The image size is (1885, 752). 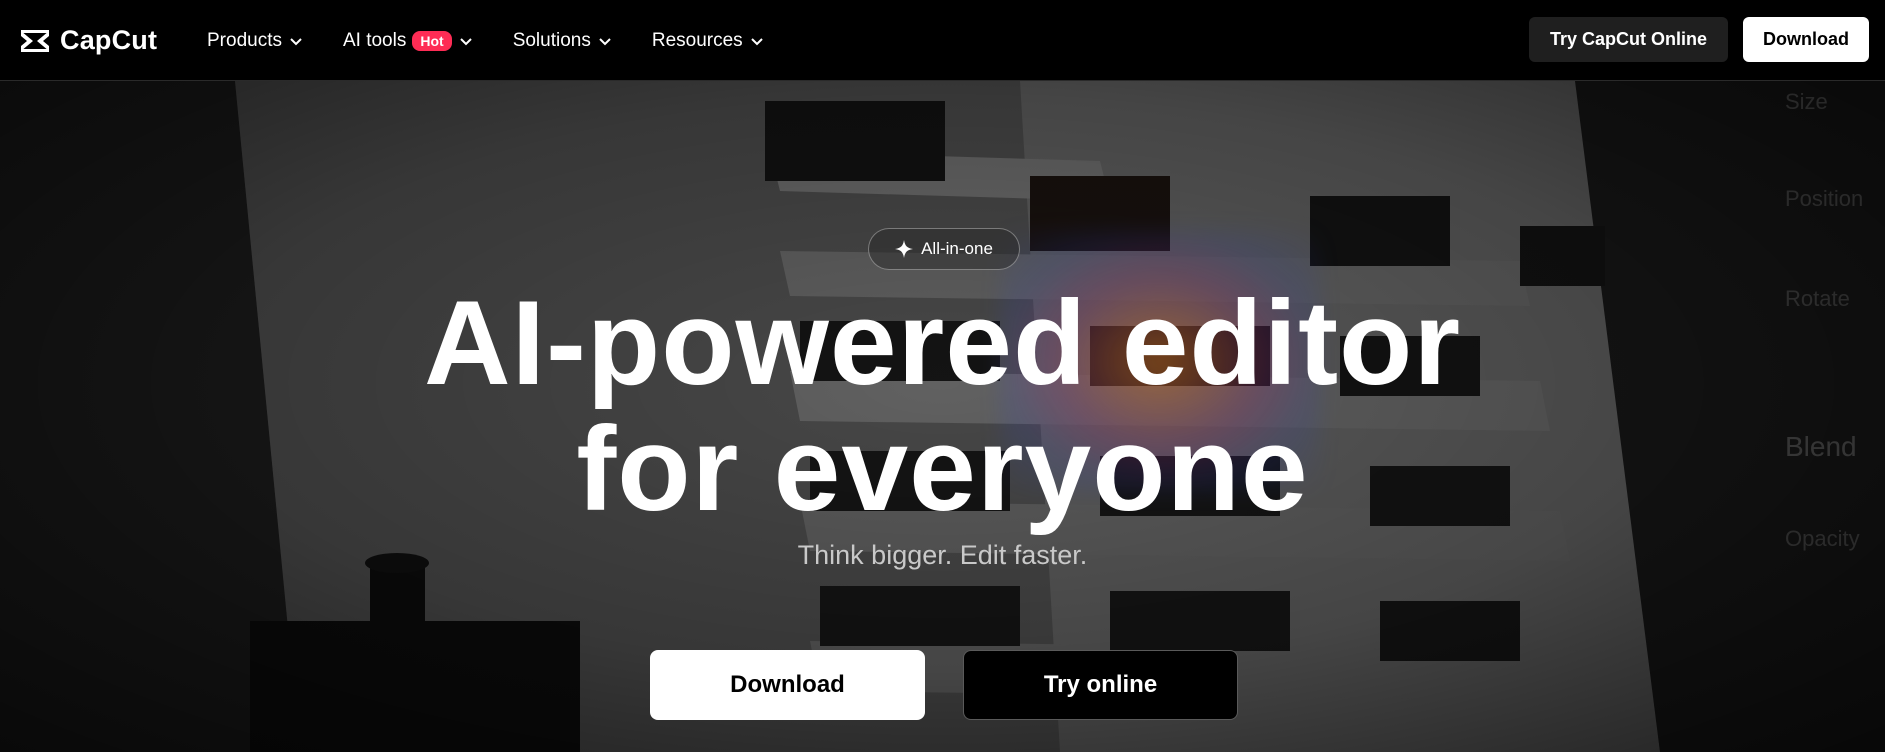 I want to click on hero-subtitle: Think bigger. Edit faster., so click(x=942, y=555).